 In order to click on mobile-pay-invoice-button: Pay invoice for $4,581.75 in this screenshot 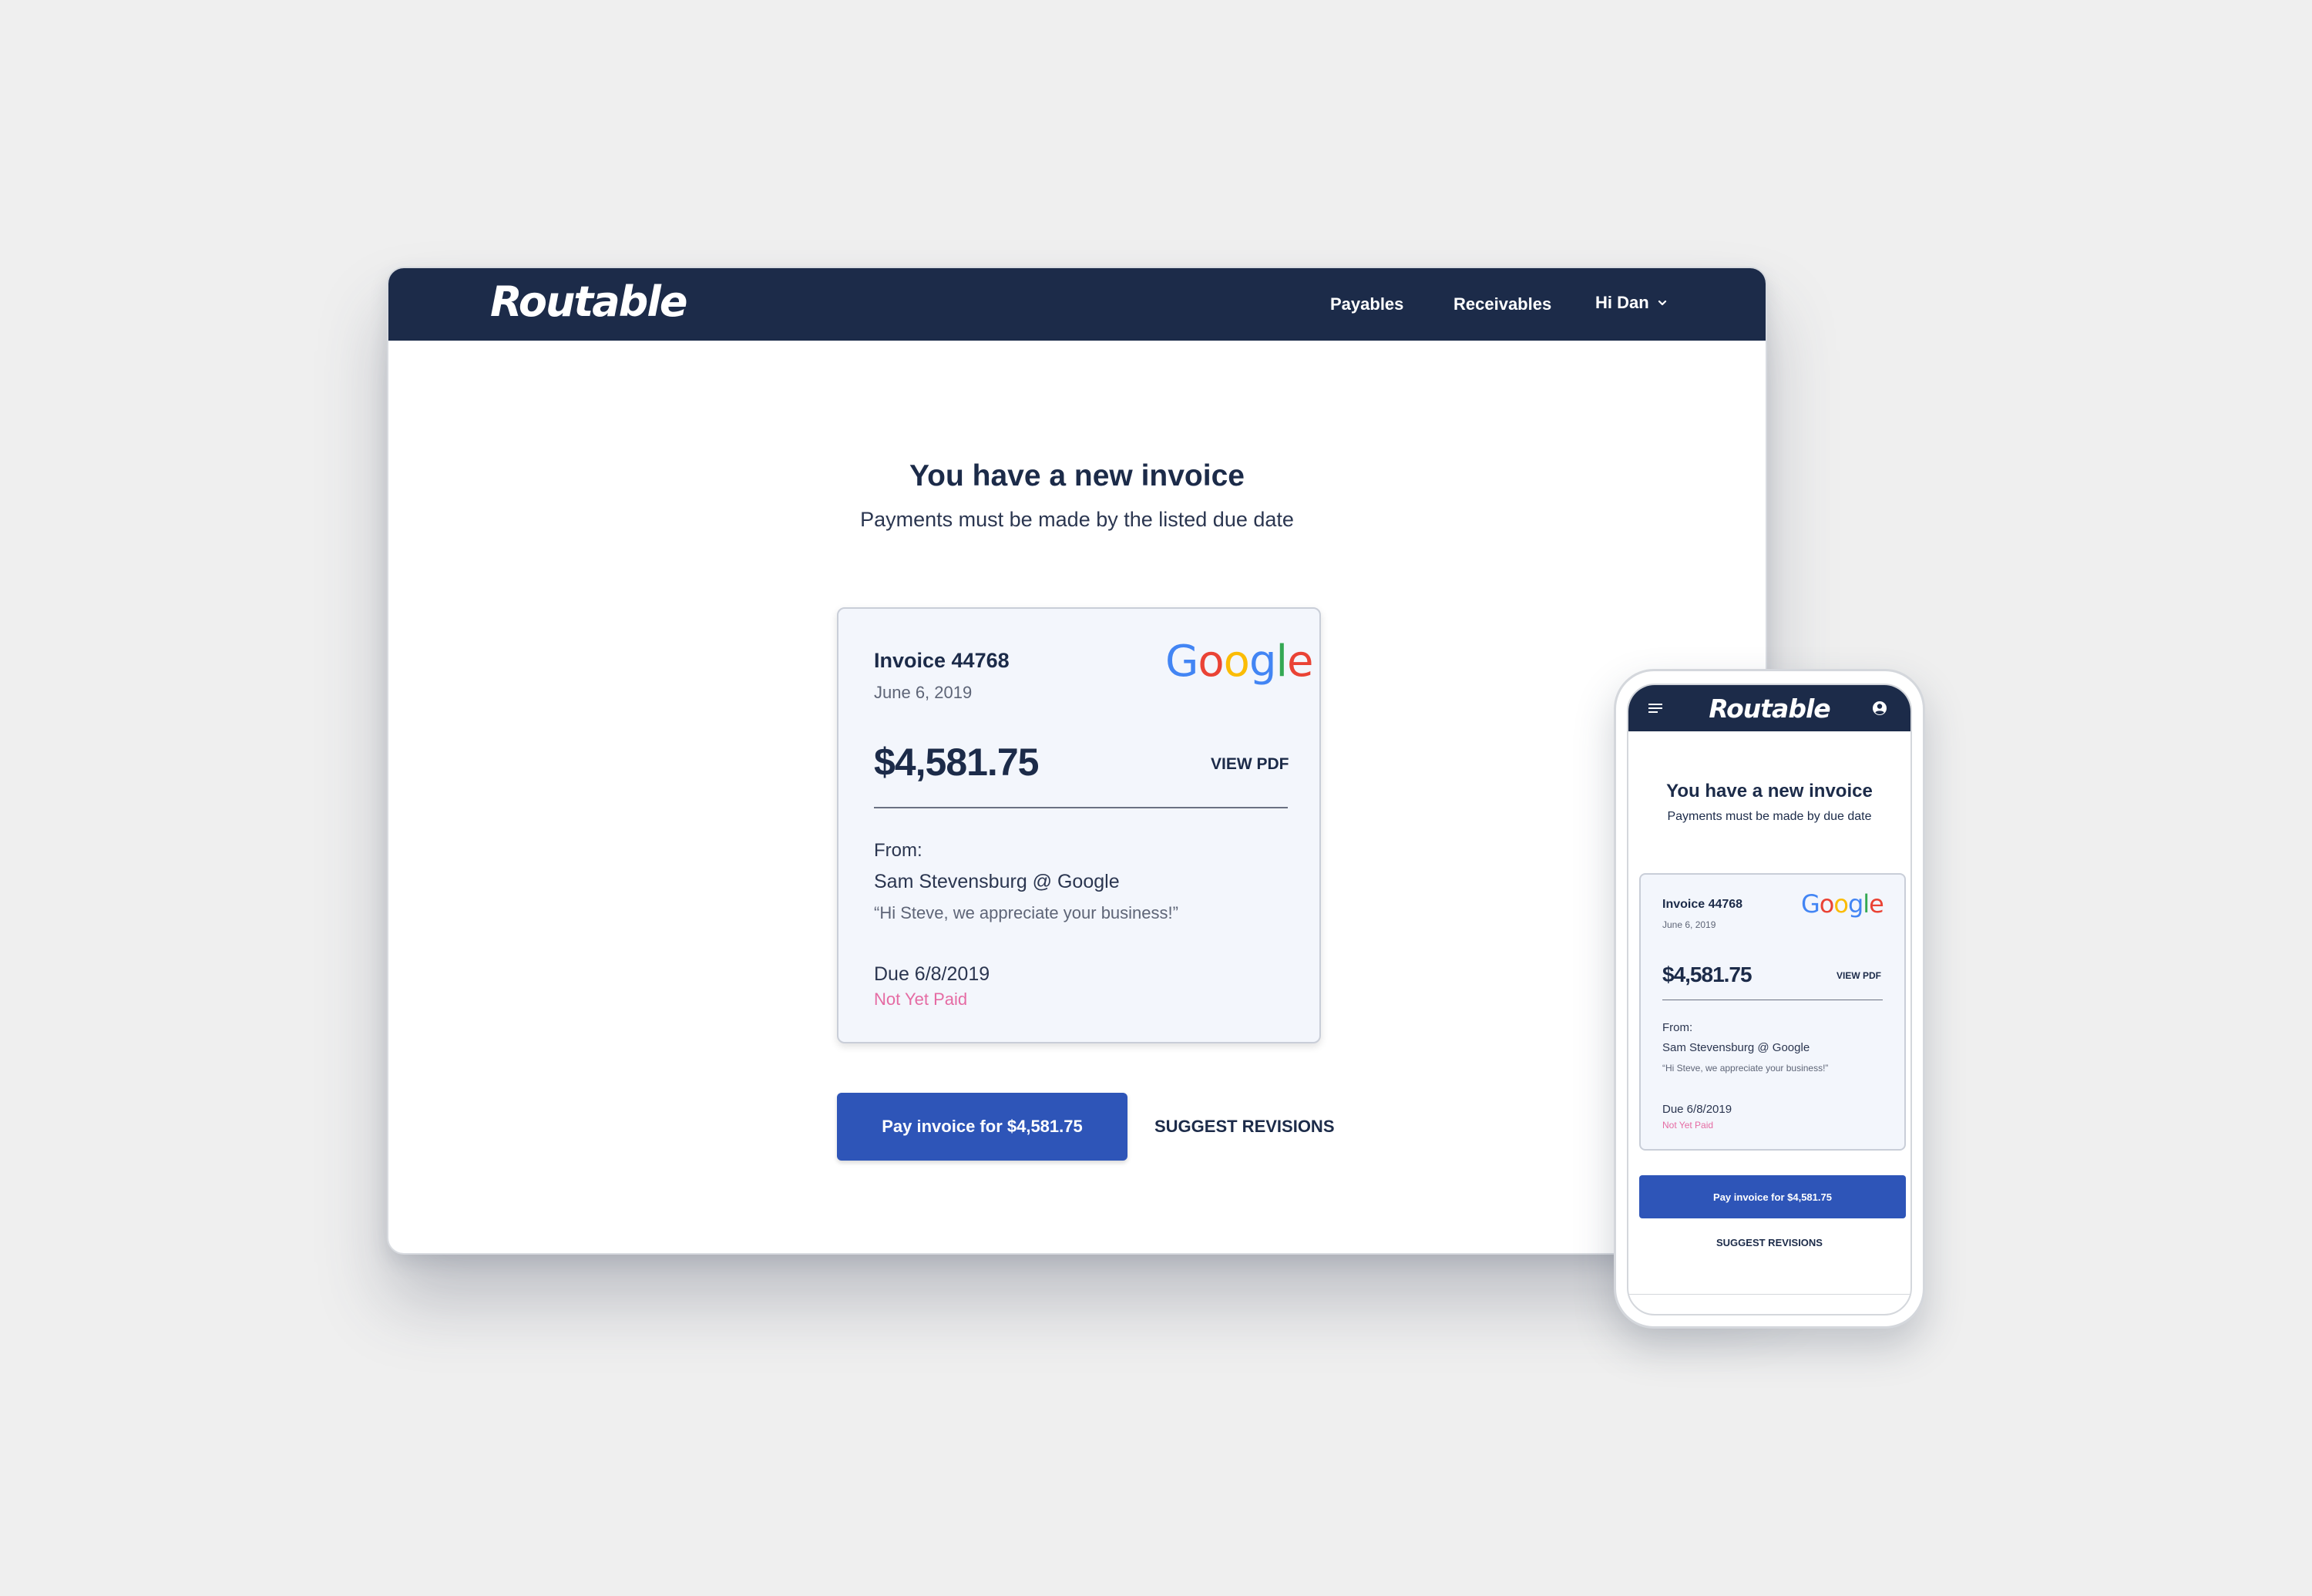, I will do `click(1772, 1197)`.